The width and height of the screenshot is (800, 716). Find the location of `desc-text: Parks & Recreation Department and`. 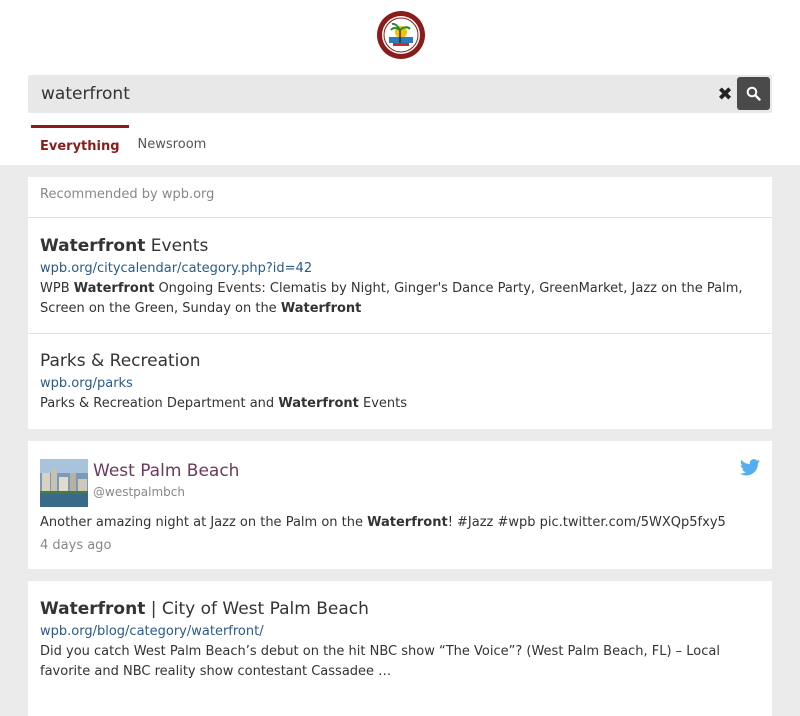

desc-text: Parks & Recreation Department and is located at coordinates (159, 403).